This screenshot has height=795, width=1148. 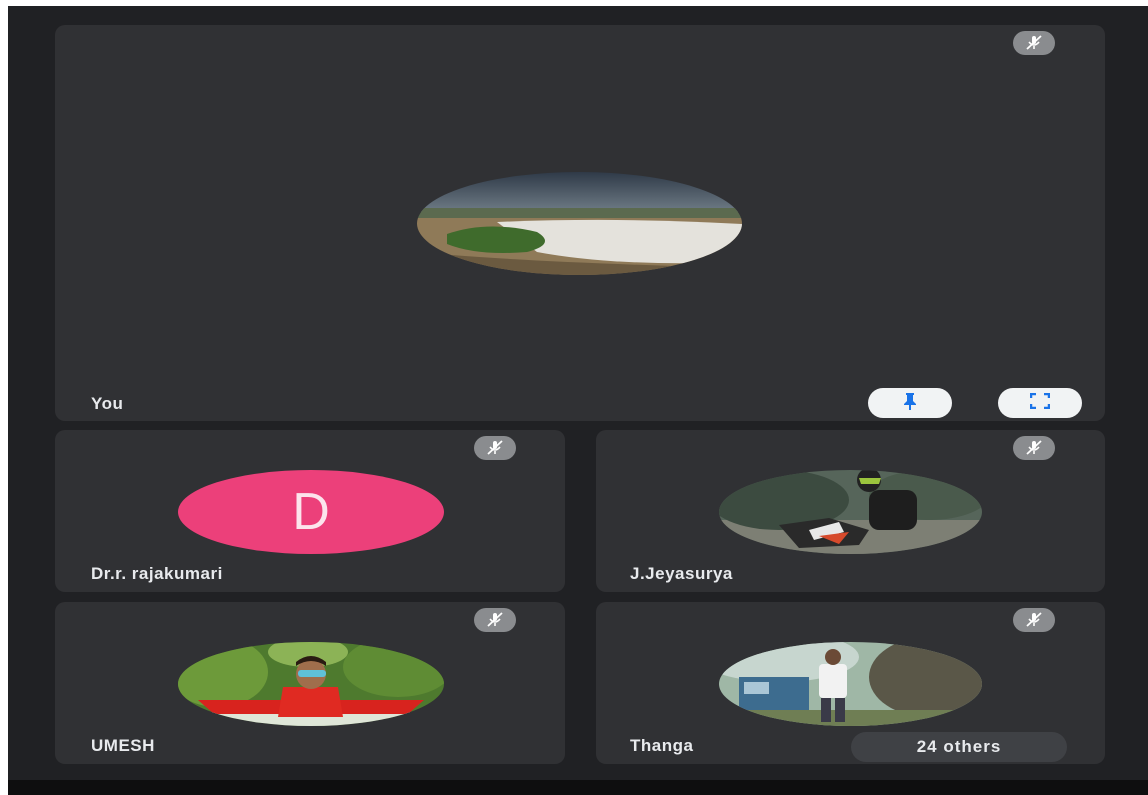 I want to click on tile-participant: J.Jeyasurya, so click(x=850, y=511).